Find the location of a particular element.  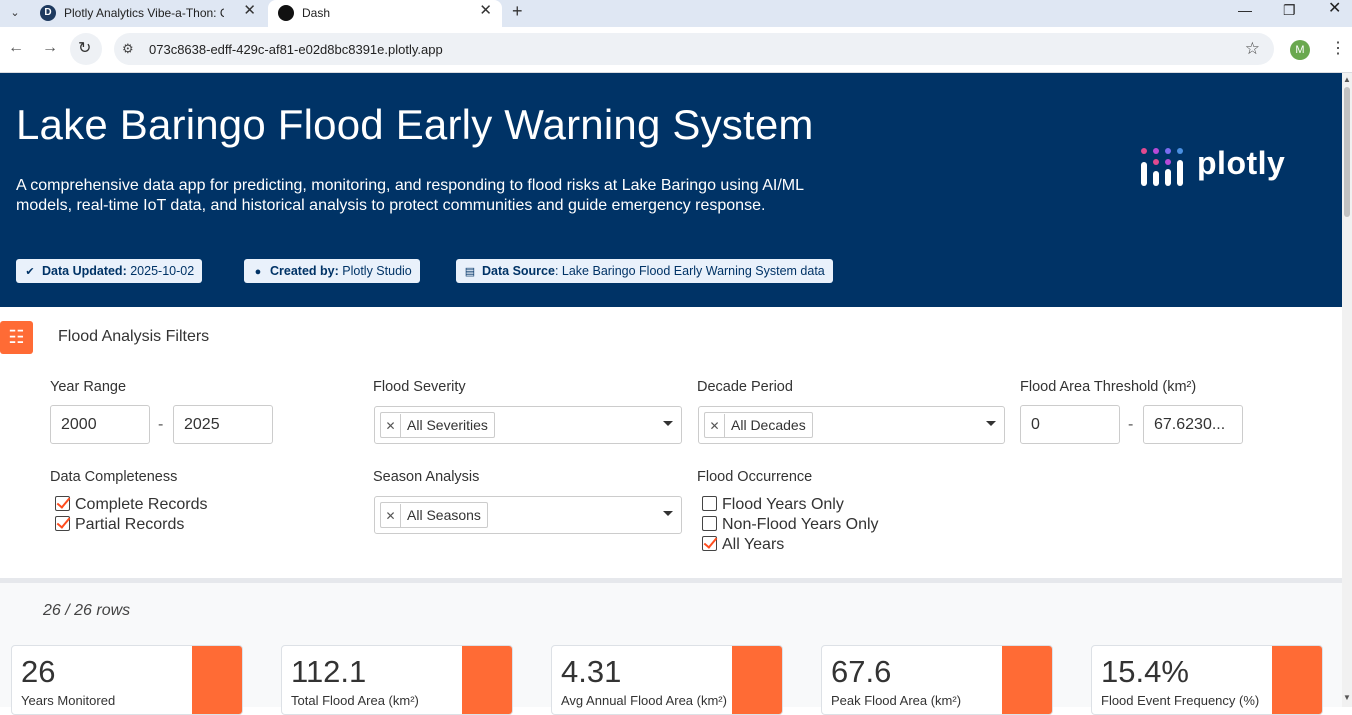

created-by-badge: ● Created by: Plotly Studio is located at coordinates (332, 271).